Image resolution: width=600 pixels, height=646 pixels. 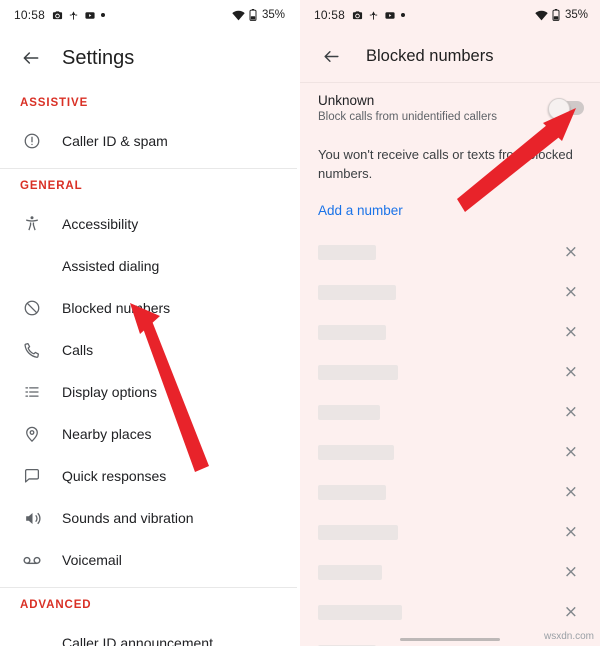 I want to click on section-header-general: GENERAL, so click(x=51, y=186).